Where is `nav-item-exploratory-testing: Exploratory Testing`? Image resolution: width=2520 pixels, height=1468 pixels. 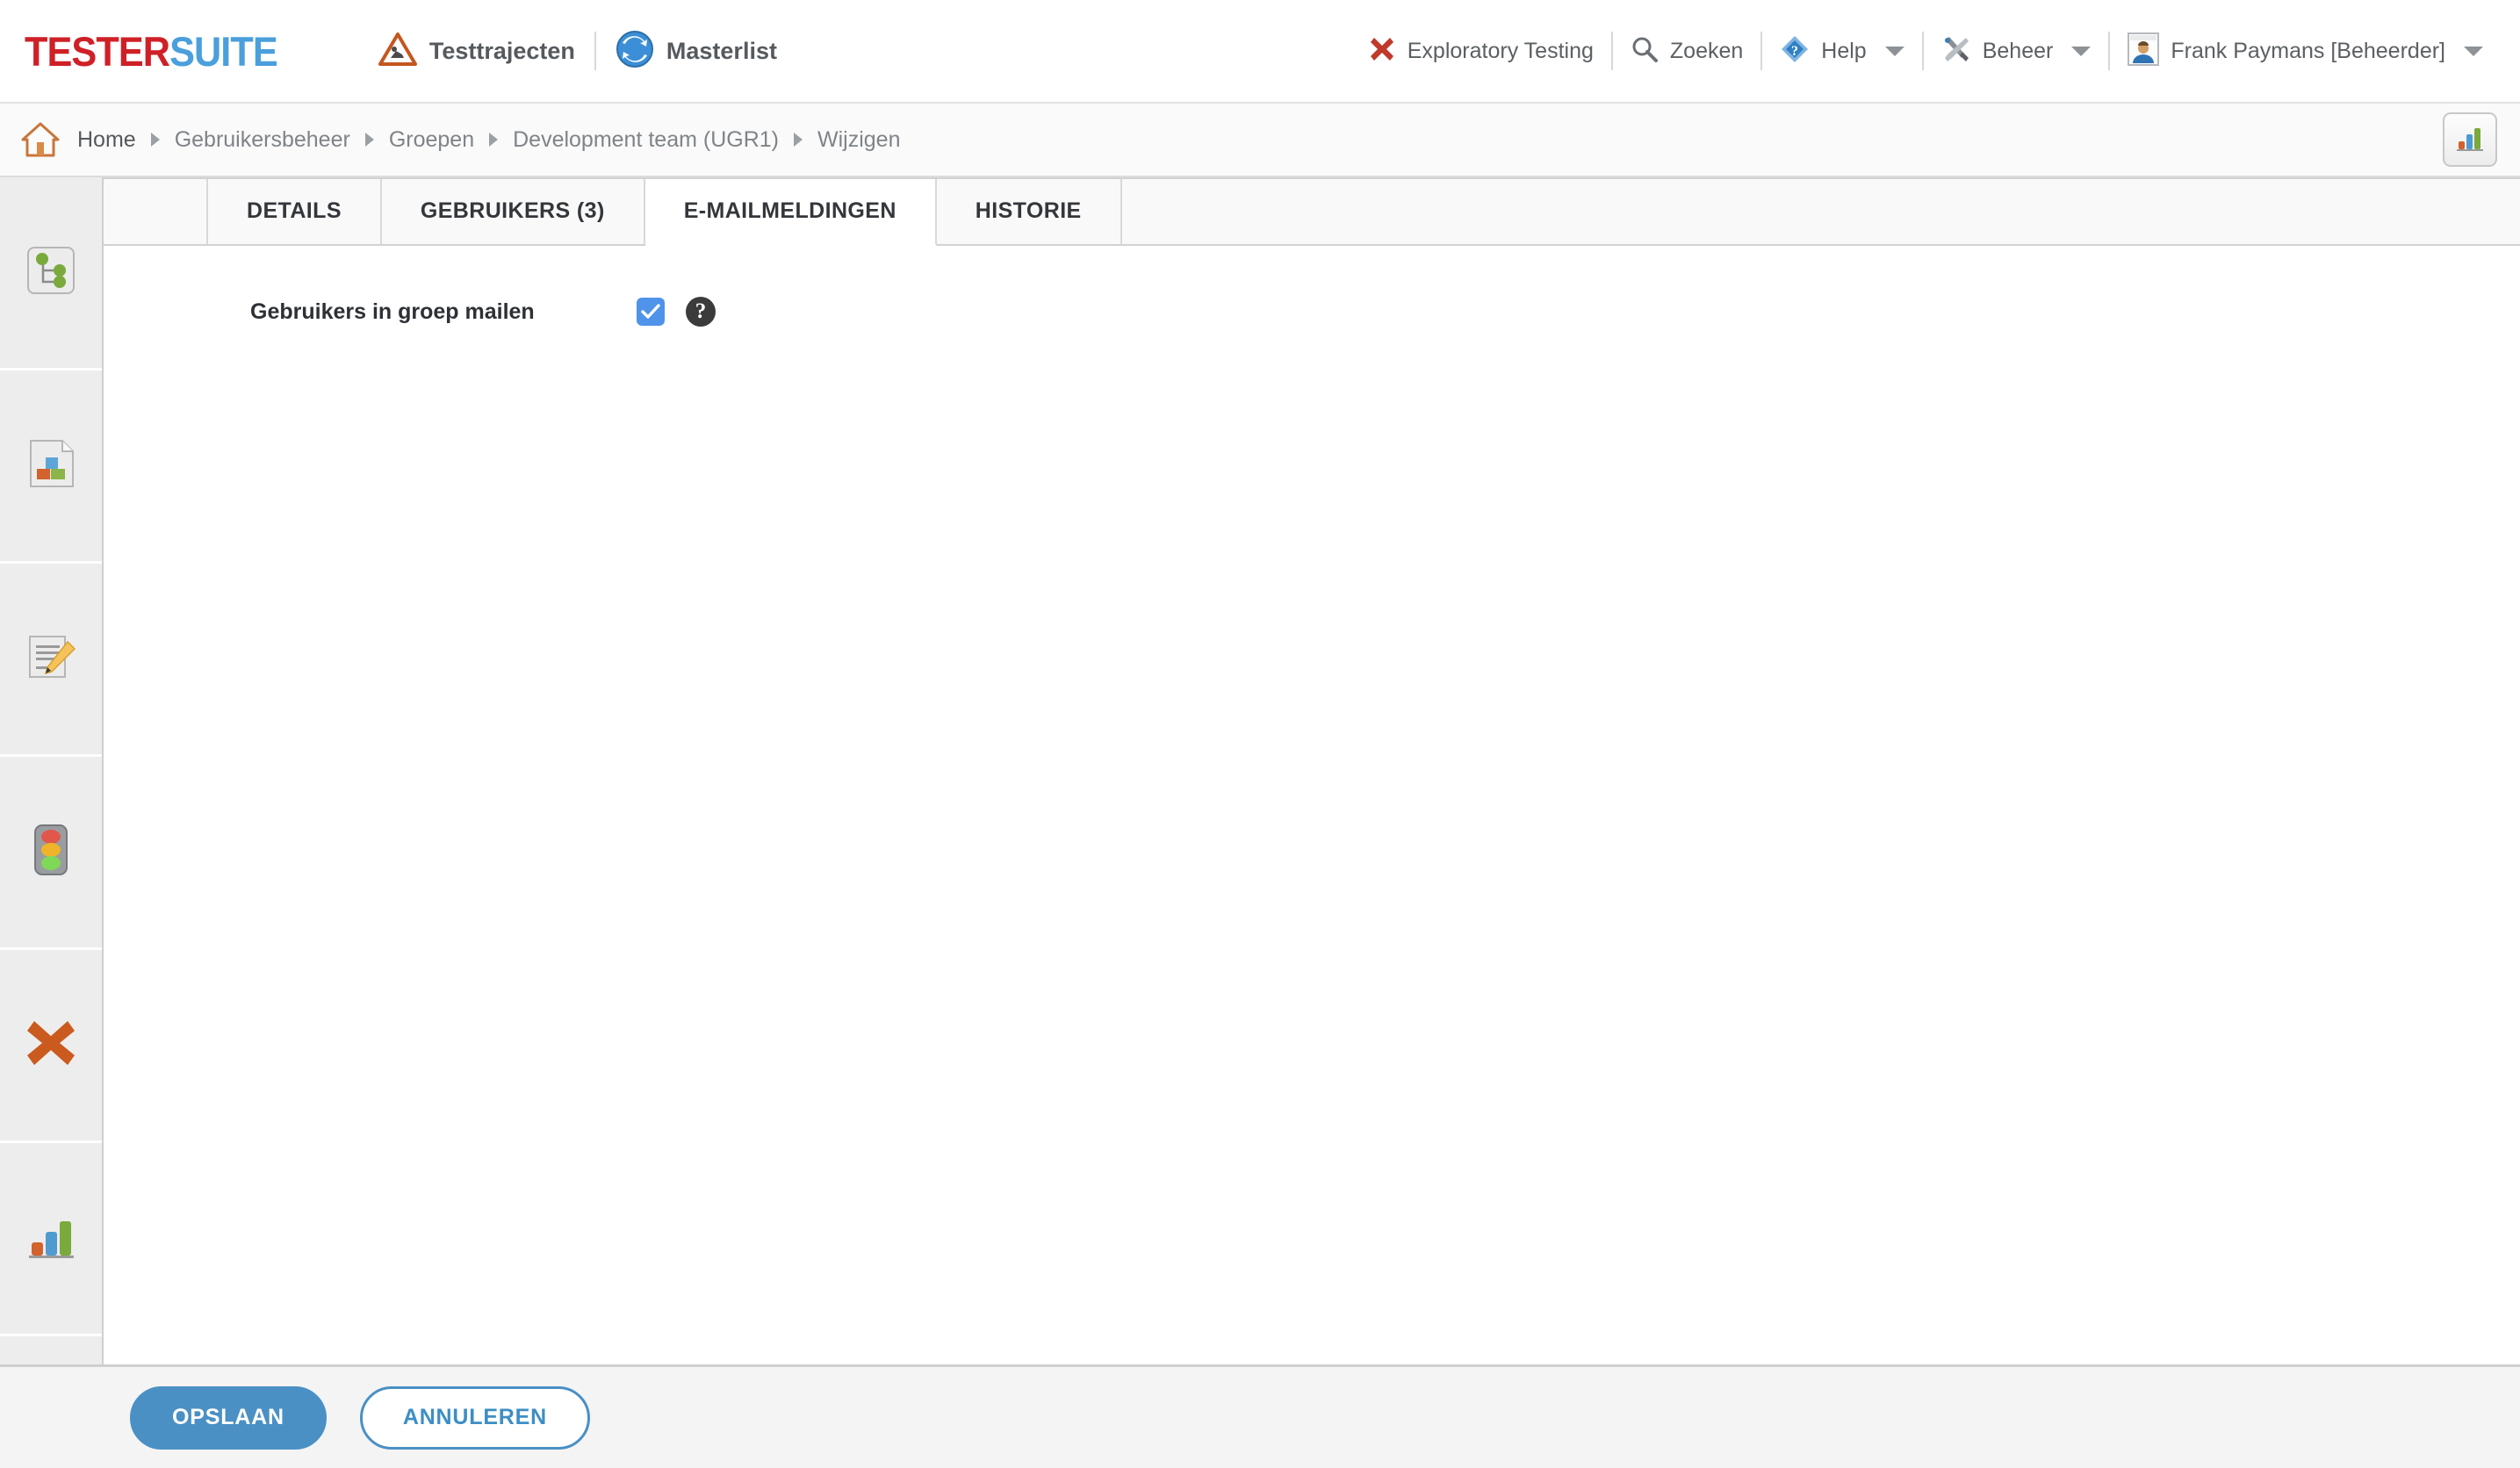
nav-item-exploratory-testing: Exploratory Testing is located at coordinates (1480, 51).